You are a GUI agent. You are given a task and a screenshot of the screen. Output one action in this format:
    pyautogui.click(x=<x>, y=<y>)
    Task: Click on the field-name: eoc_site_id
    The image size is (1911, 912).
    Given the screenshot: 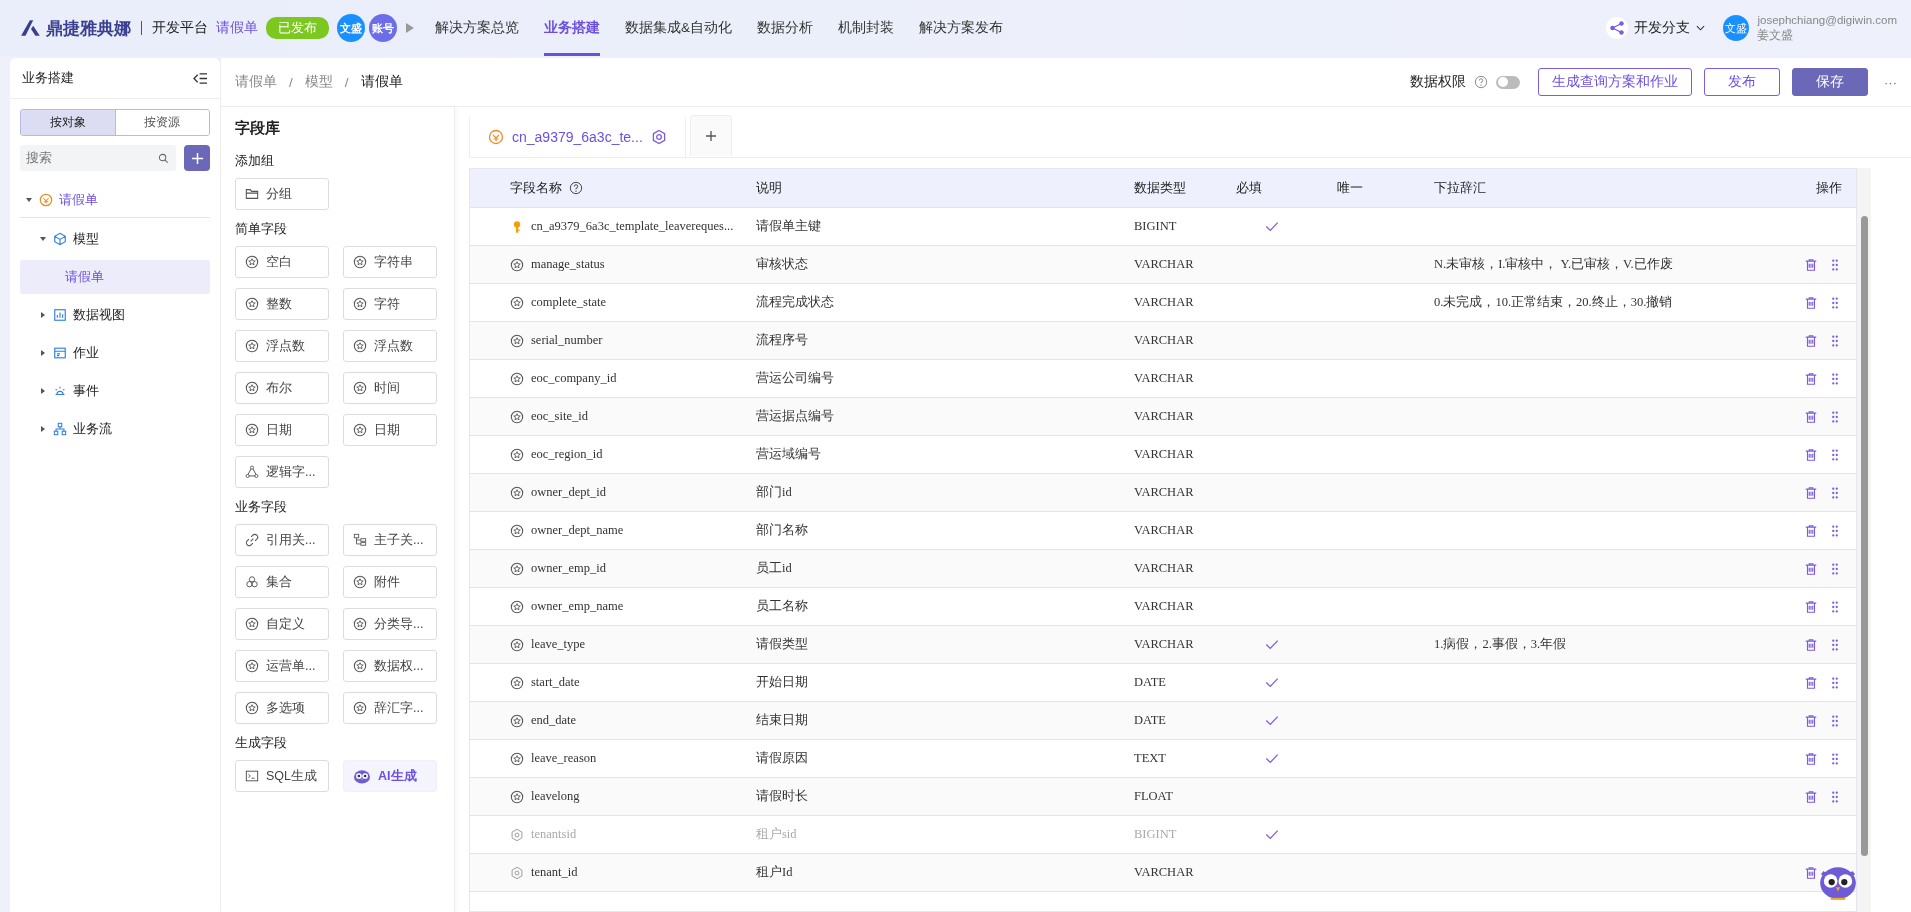 What is the action you would take?
    pyautogui.click(x=559, y=416)
    